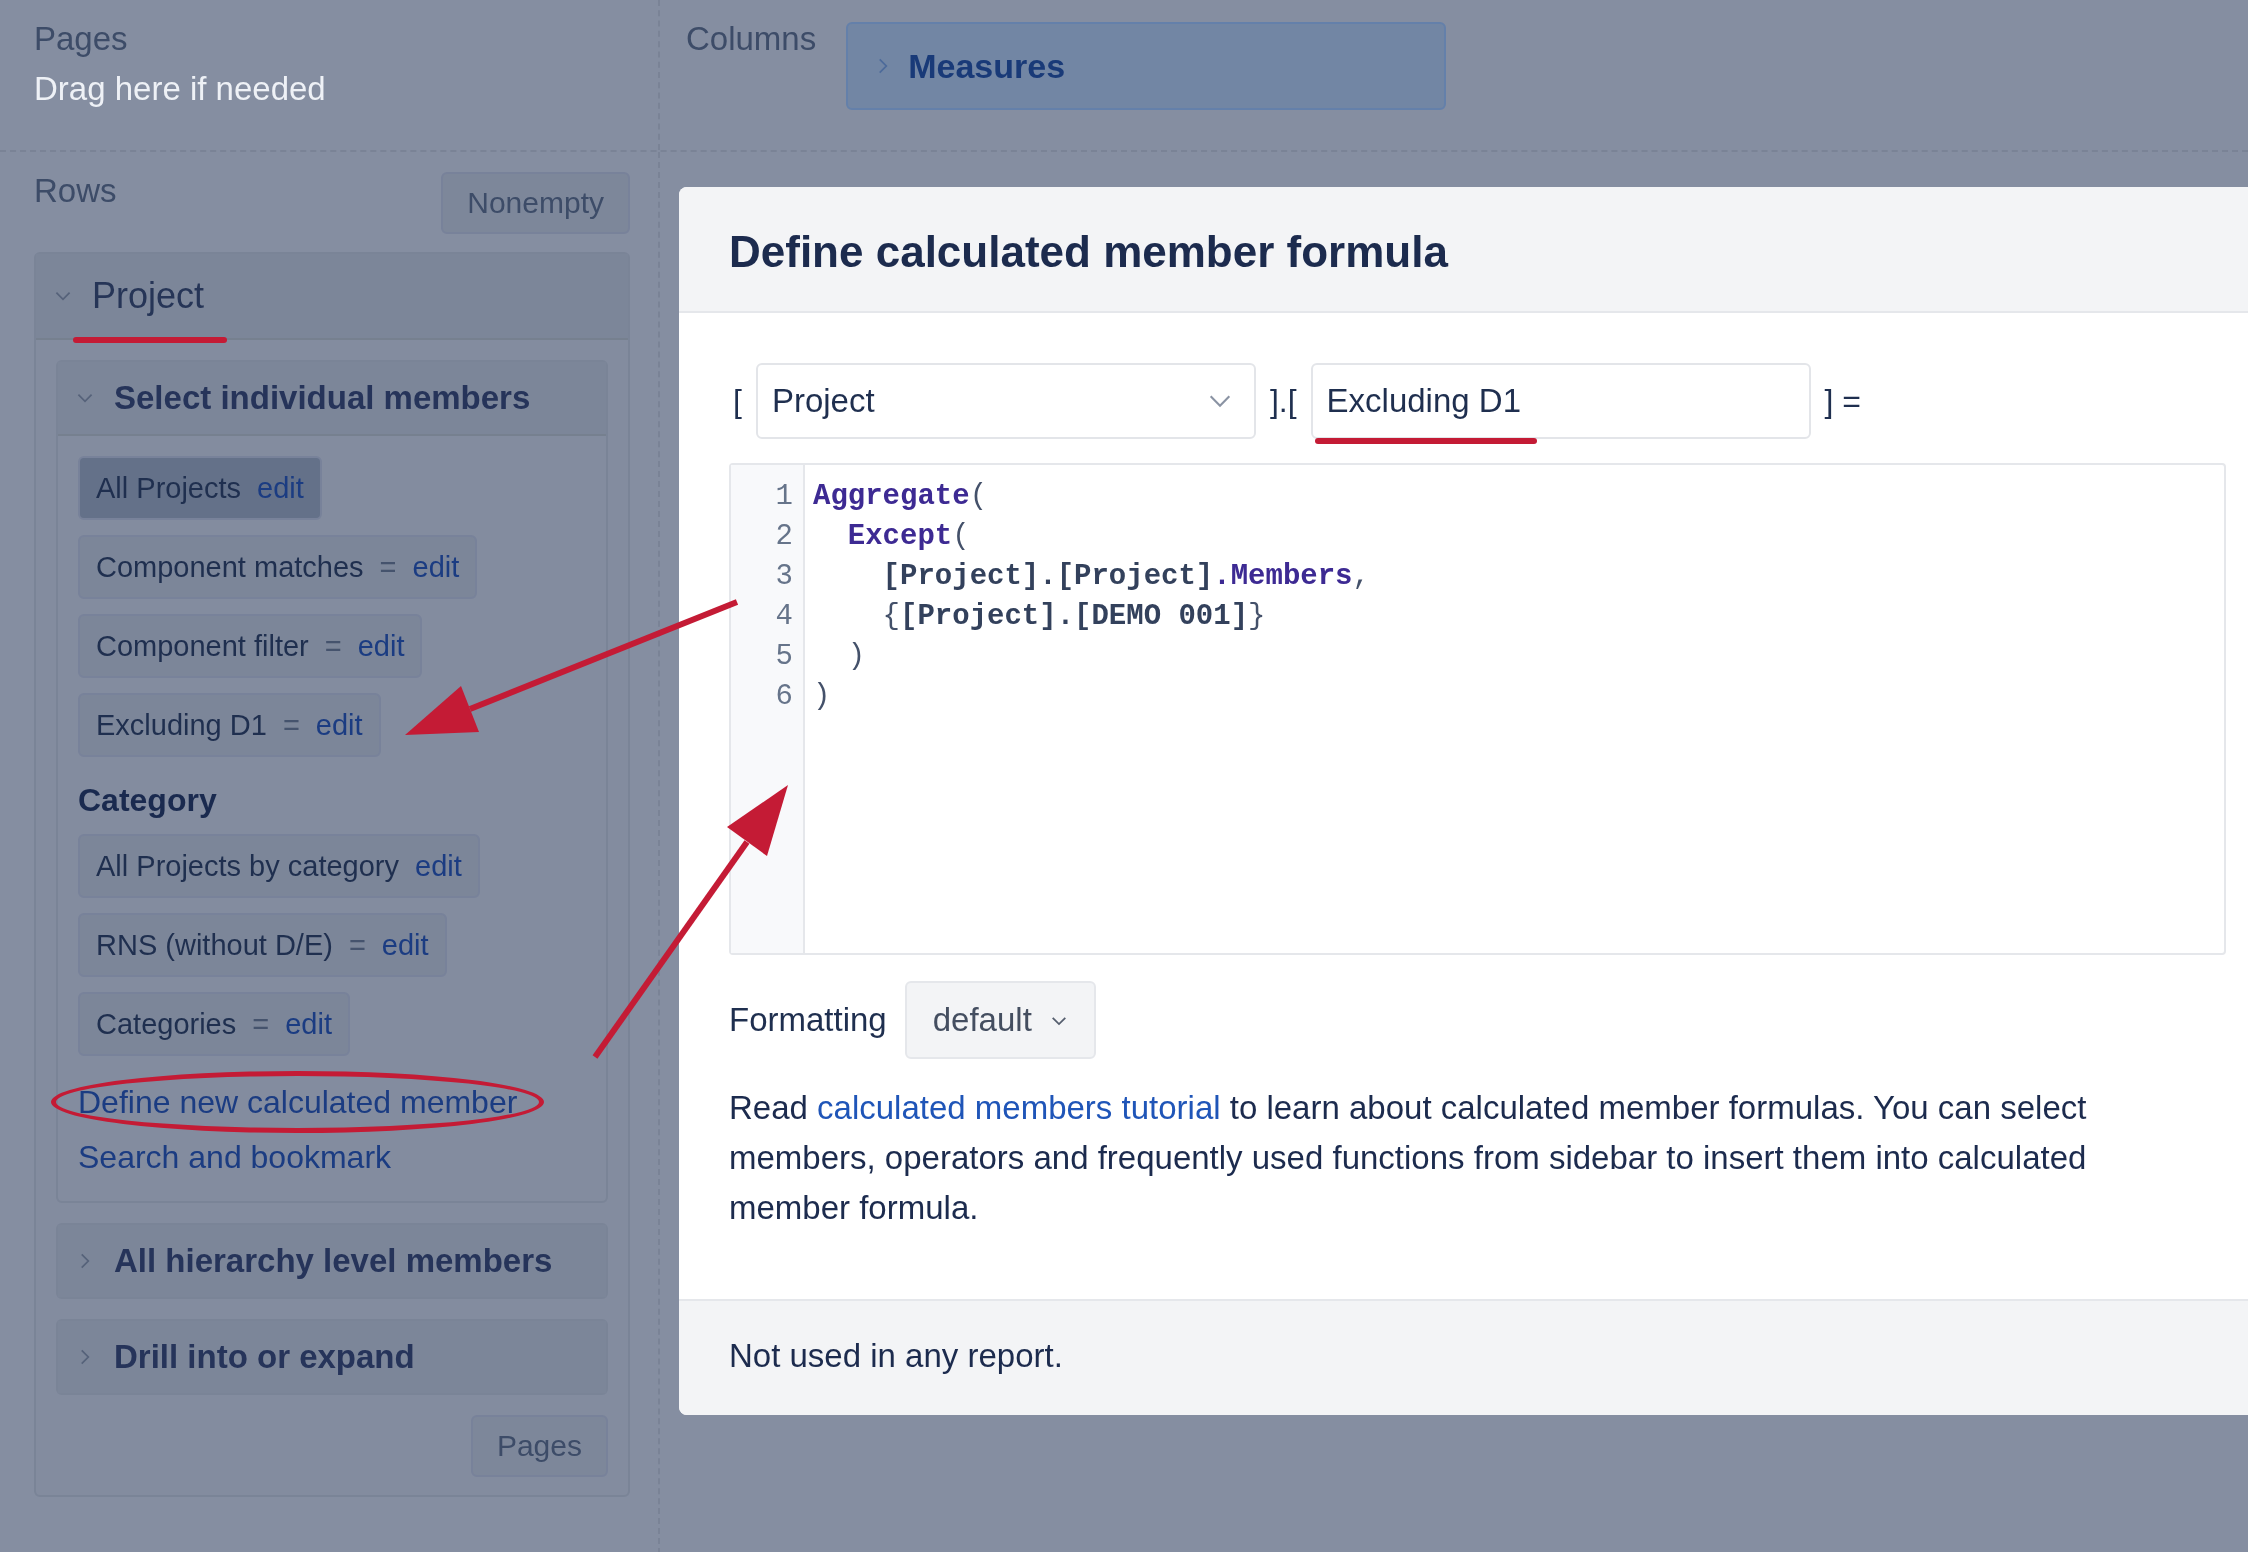 The width and height of the screenshot is (2248, 1552). What do you see at coordinates (539, 1446) in the screenshot?
I see `pages-button: Pages` at bounding box center [539, 1446].